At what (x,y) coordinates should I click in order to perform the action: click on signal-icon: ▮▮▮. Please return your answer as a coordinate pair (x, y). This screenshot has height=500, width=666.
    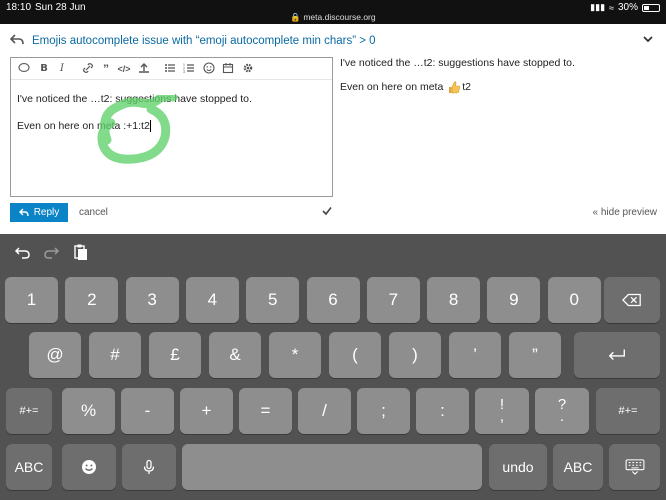
    Looking at the image, I should click on (598, 7).